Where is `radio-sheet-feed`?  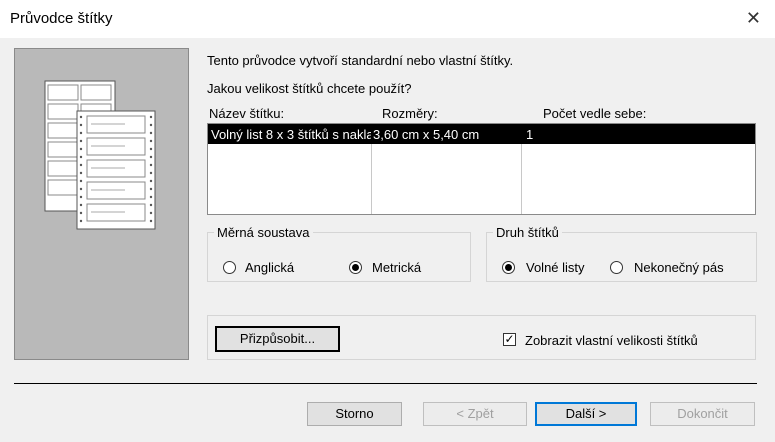
radio-sheet-feed is located at coordinates (508, 267).